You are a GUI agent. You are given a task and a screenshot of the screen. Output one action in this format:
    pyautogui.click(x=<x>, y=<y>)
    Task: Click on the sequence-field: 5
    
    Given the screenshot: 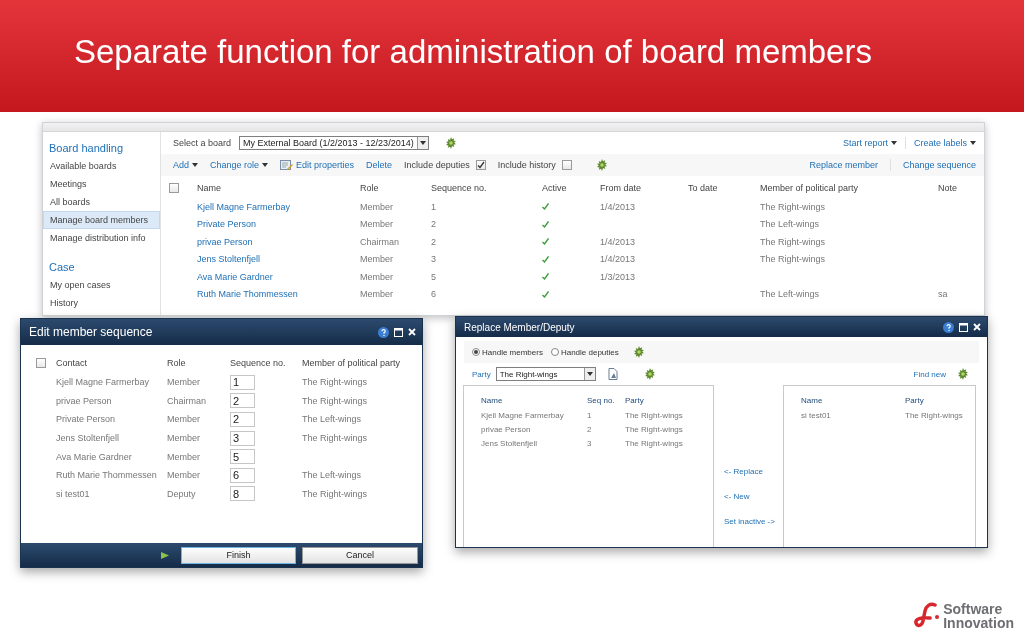 What is the action you would take?
    pyautogui.click(x=242, y=457)
    